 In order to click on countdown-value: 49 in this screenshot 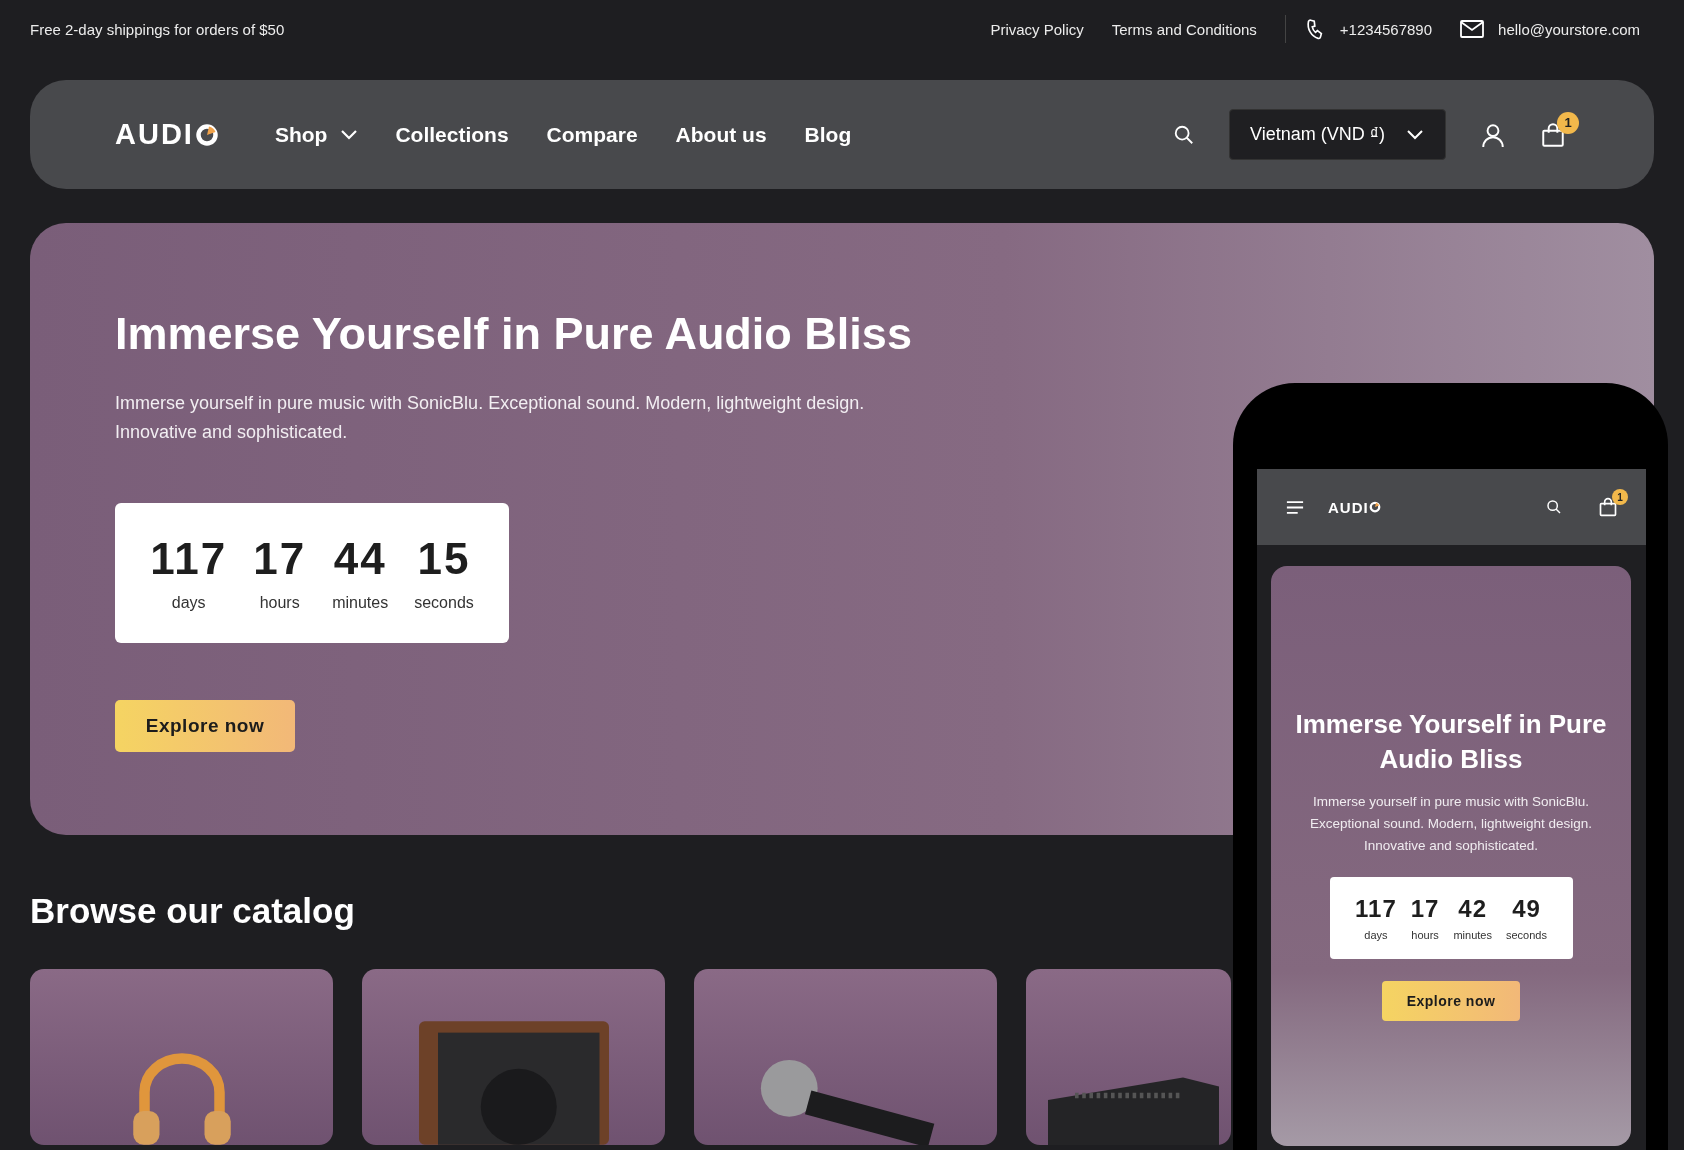, I will do `click(1526, 909)`.